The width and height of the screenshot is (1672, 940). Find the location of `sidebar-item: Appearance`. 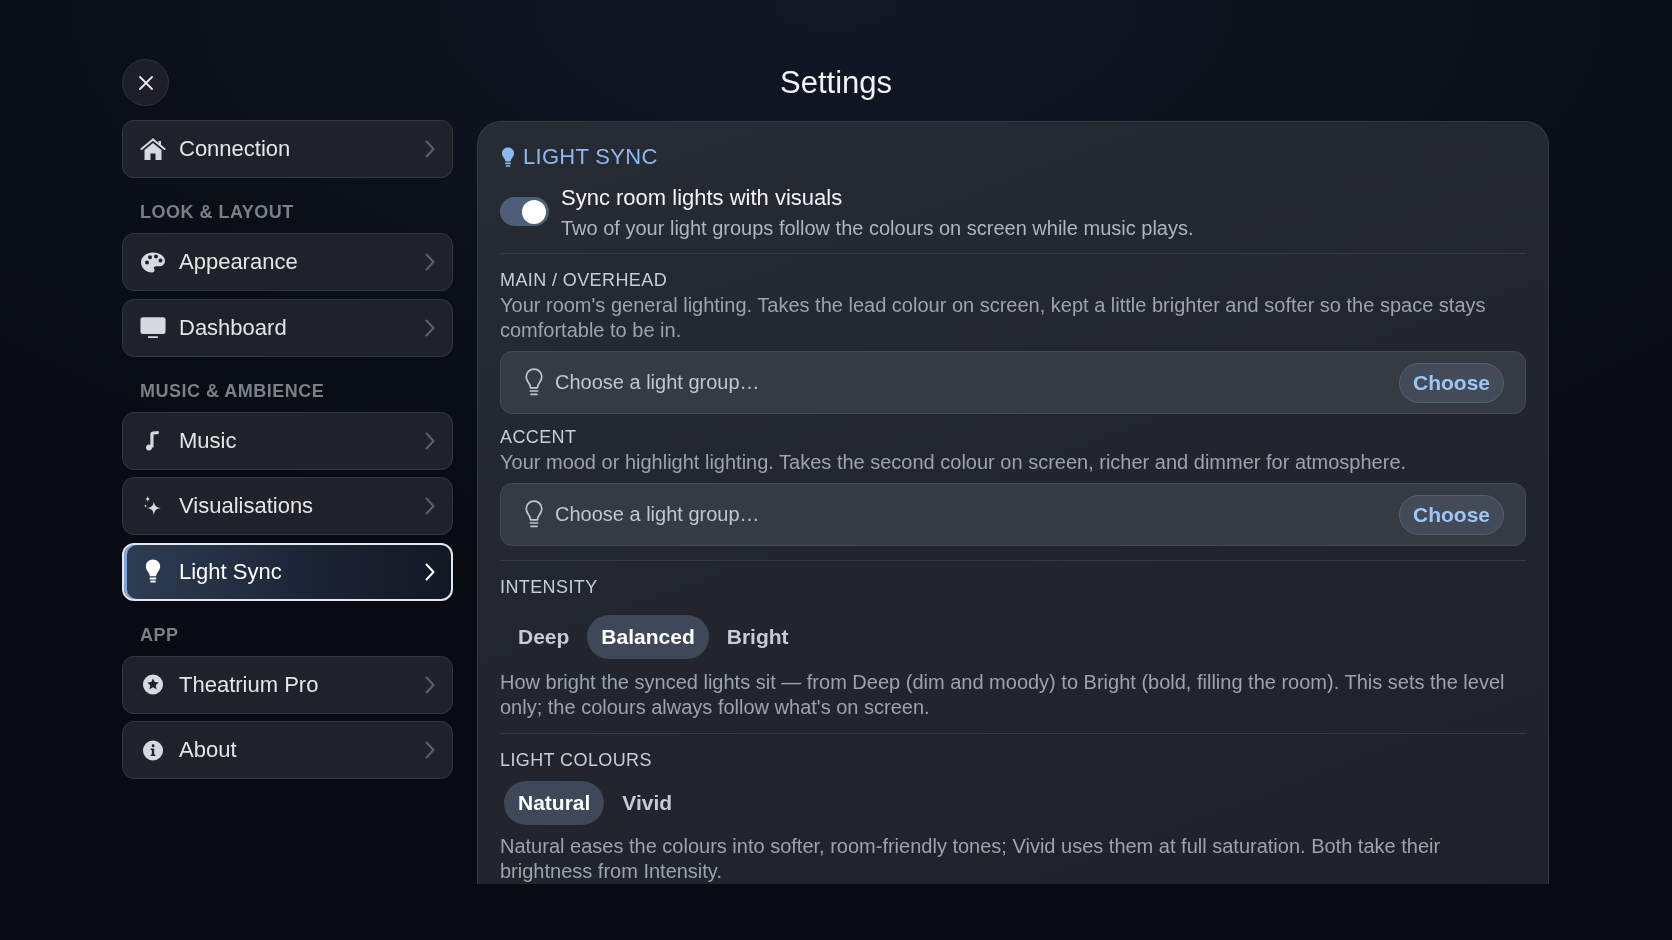

sidebar-item: Appearance is located at coordinates (287, 262).